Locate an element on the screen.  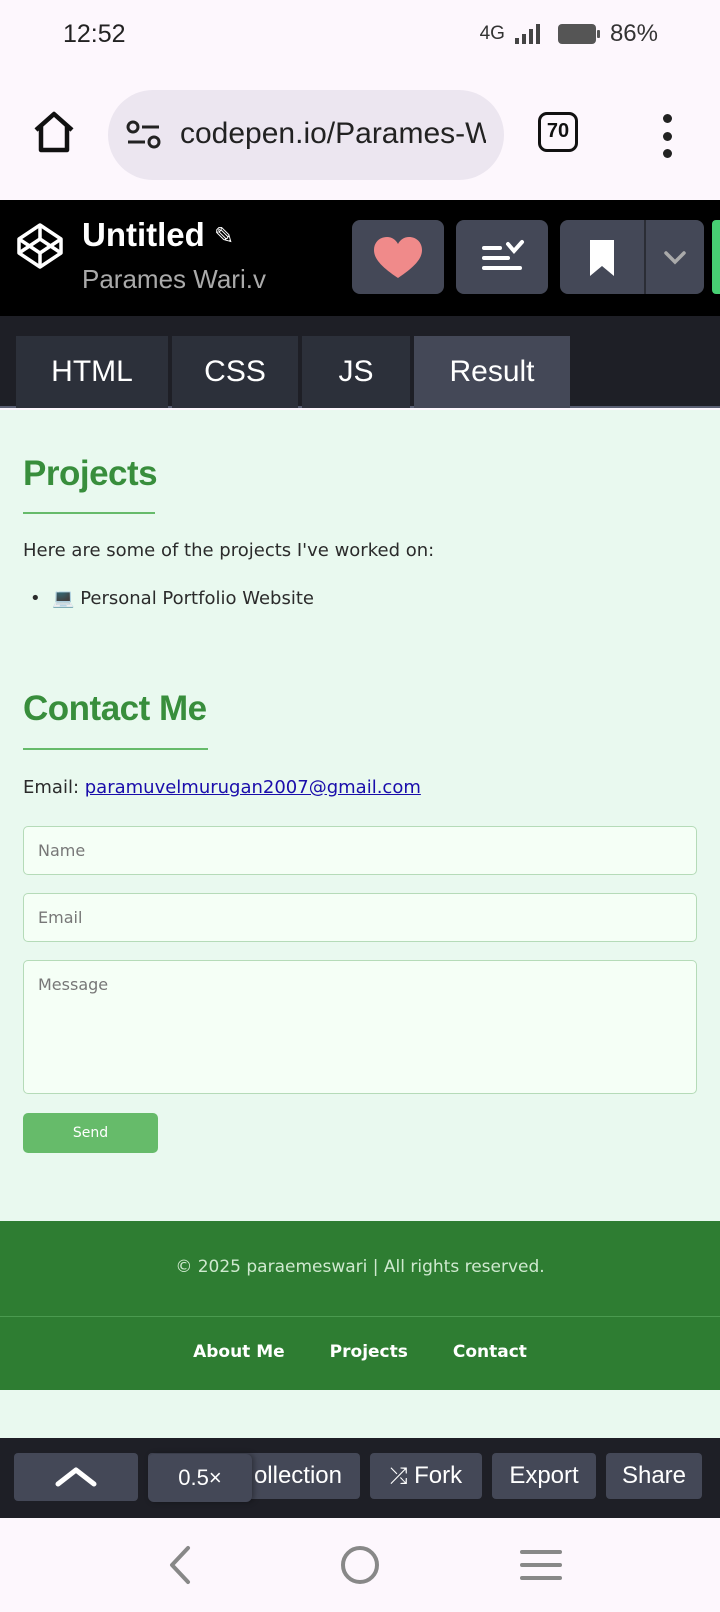
recents-menu-icon is located at coordinates (541, 1565).